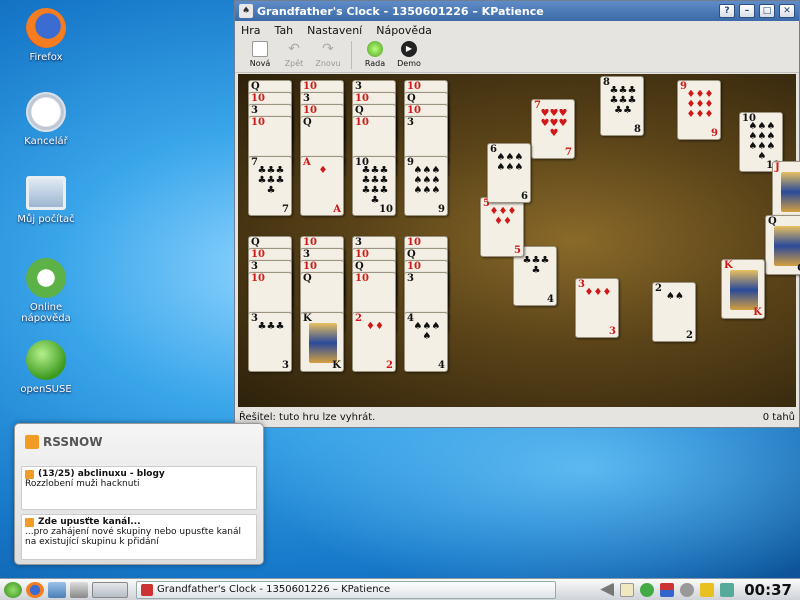 This screenshot has width=800, height=600. Describe the element at coordinates (667, 589) in the screenshot. I see `keyboard-layout-icon` at that location.